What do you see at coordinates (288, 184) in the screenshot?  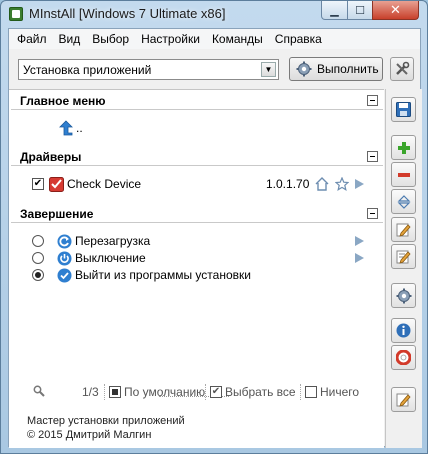 I see `driver-version: 1.0.1.70` at bounding box center [288, 184].